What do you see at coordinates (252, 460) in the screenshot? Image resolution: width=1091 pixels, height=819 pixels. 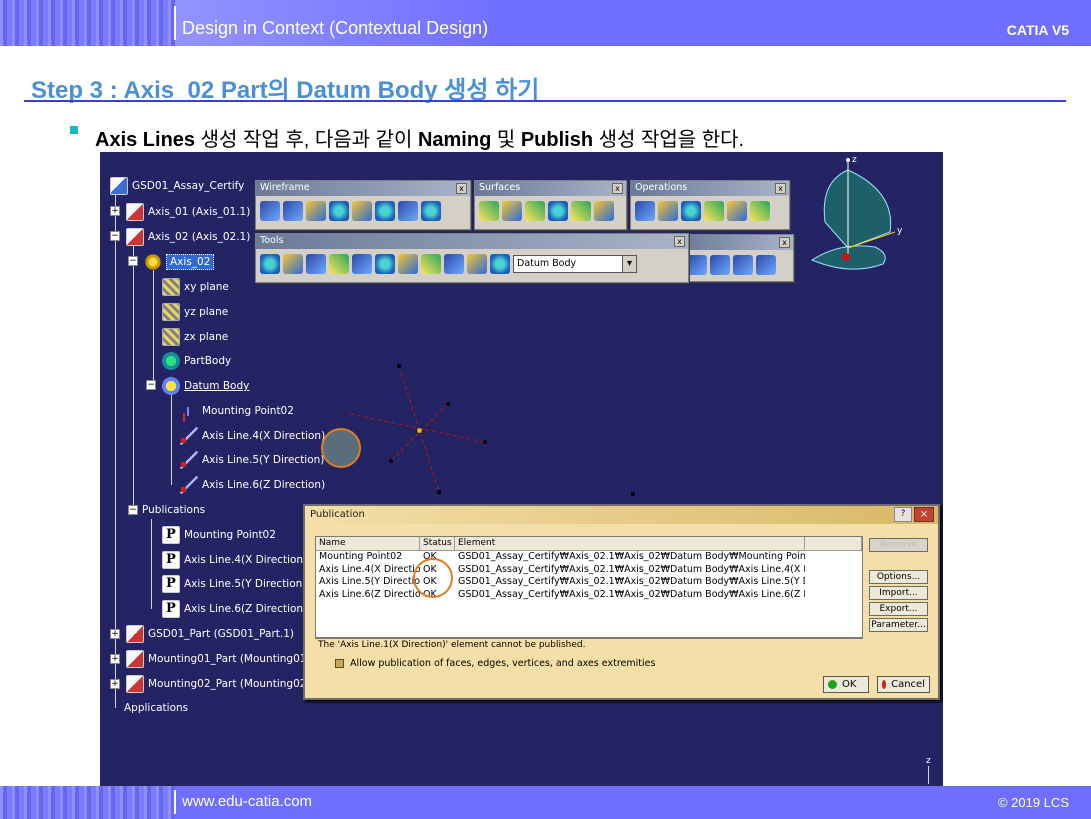 I see `tree-node-axis-line5: Axis Line.5(Y Direction)` at bounding box center [252, 460].